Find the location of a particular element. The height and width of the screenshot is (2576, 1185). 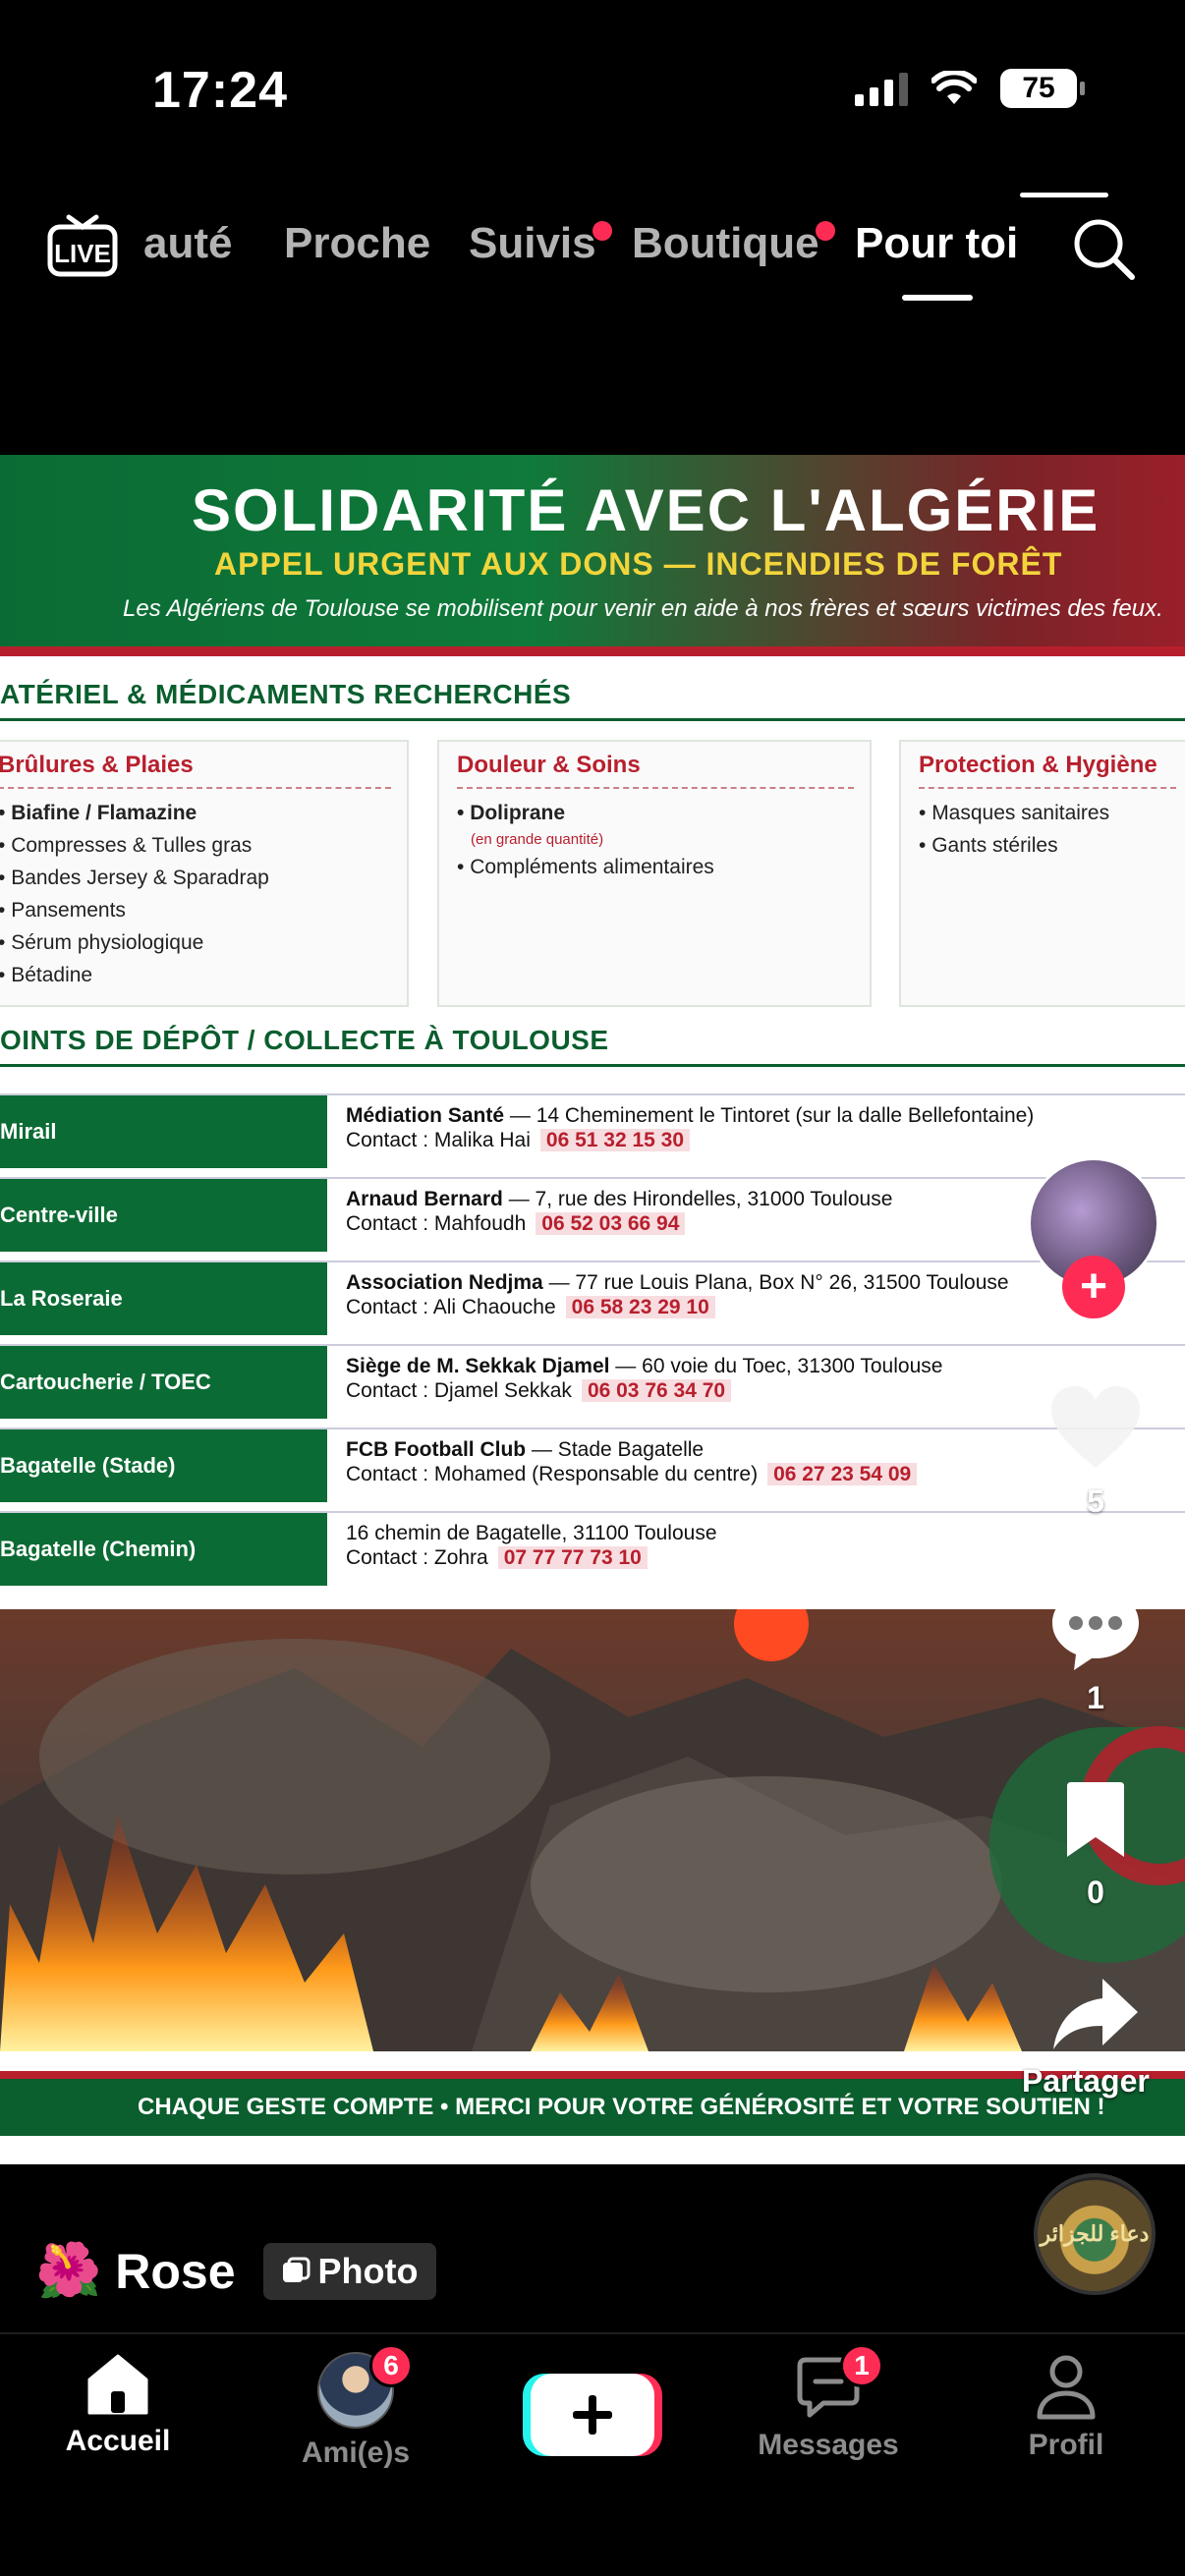

tab-communaute: auté is located at coordinates (187, 243).